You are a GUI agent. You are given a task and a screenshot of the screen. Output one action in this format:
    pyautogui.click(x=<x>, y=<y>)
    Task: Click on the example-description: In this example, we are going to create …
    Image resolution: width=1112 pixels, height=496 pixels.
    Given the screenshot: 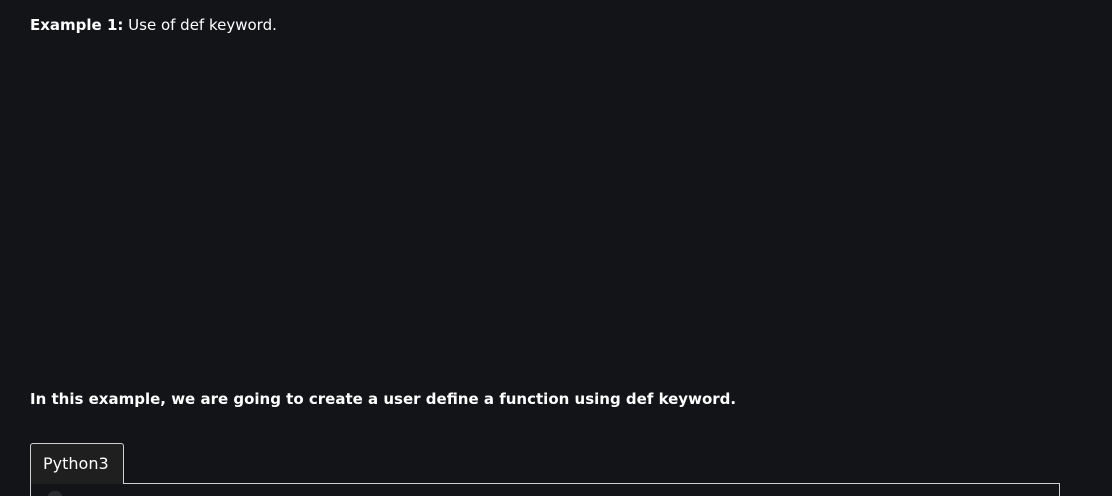 What is the action you would take?
    pyautogui.click(x=383, y=399)
    